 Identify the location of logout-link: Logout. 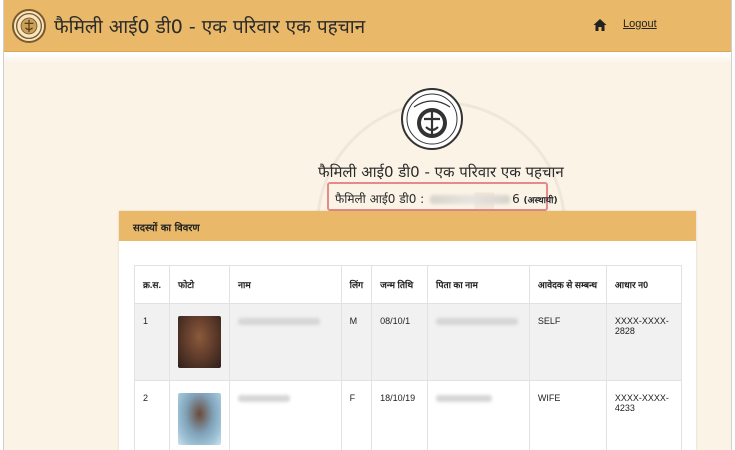
(640, 24).